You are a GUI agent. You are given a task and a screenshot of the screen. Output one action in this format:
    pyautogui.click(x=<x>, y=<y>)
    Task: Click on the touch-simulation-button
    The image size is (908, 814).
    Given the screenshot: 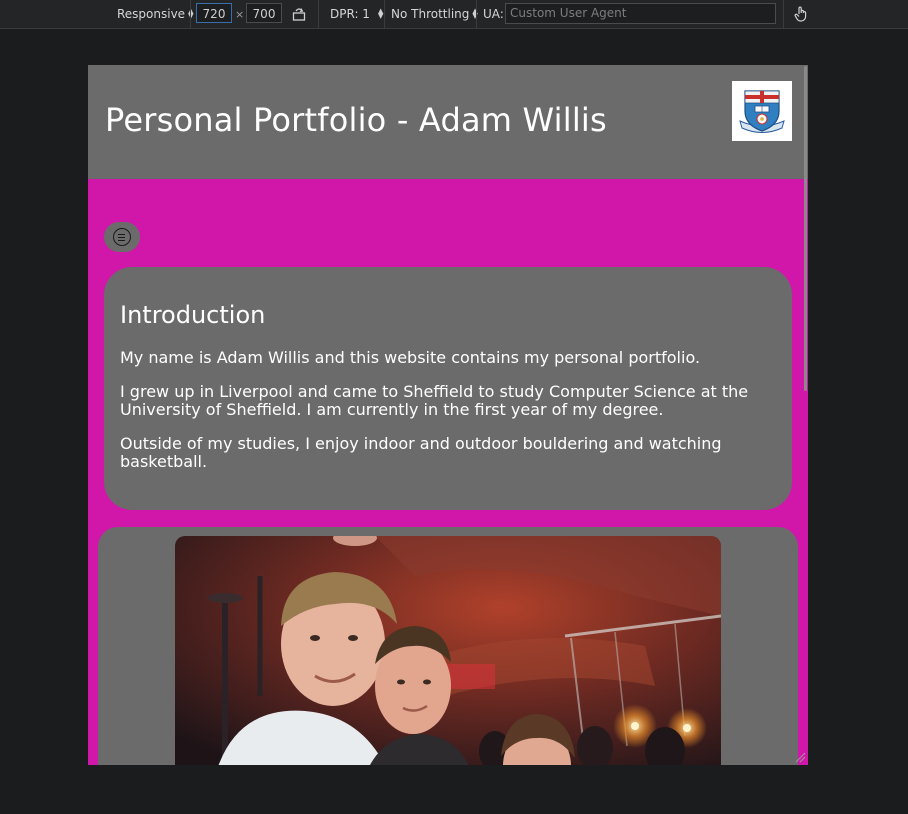 What is the action you would take?
    pyautogui.click(x=801, y=14)
    